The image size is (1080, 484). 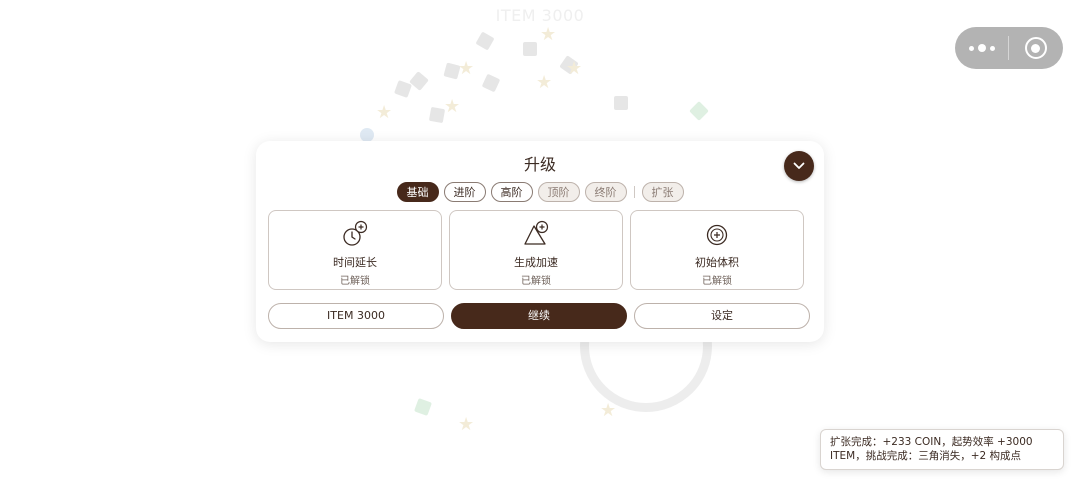 What do you see at coordinates (355, 233) in the screenshot?
I see `clock-plus-icon` at bounding box center [355, 233].